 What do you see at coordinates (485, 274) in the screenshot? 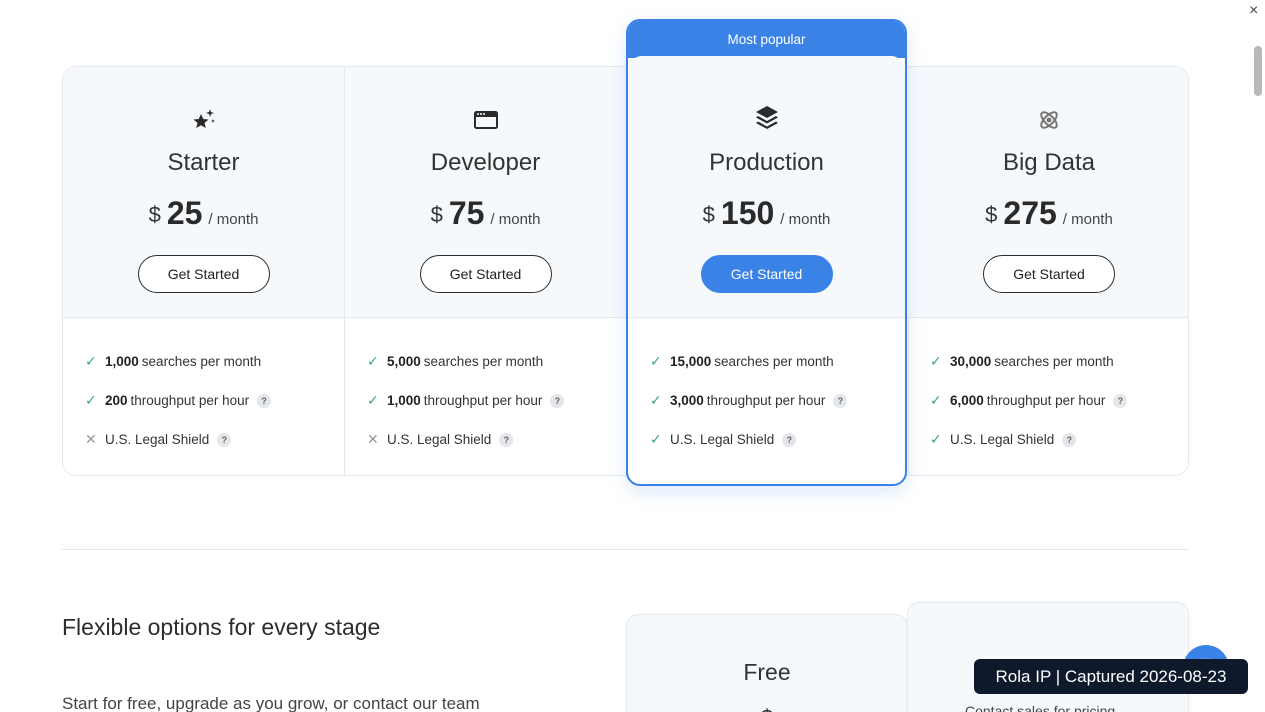
I see `get-started-button-developer: Get Started` at bounding box center [485, 274].